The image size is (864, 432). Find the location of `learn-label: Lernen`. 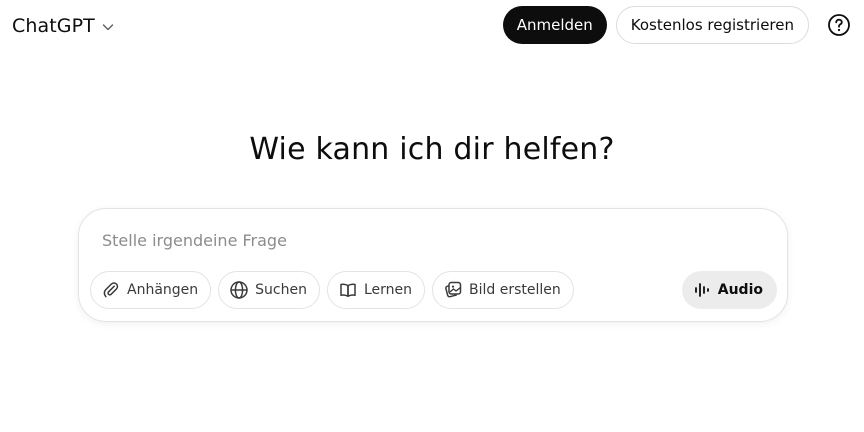

learn-label: Lernen is located at coordinates (388, 290).